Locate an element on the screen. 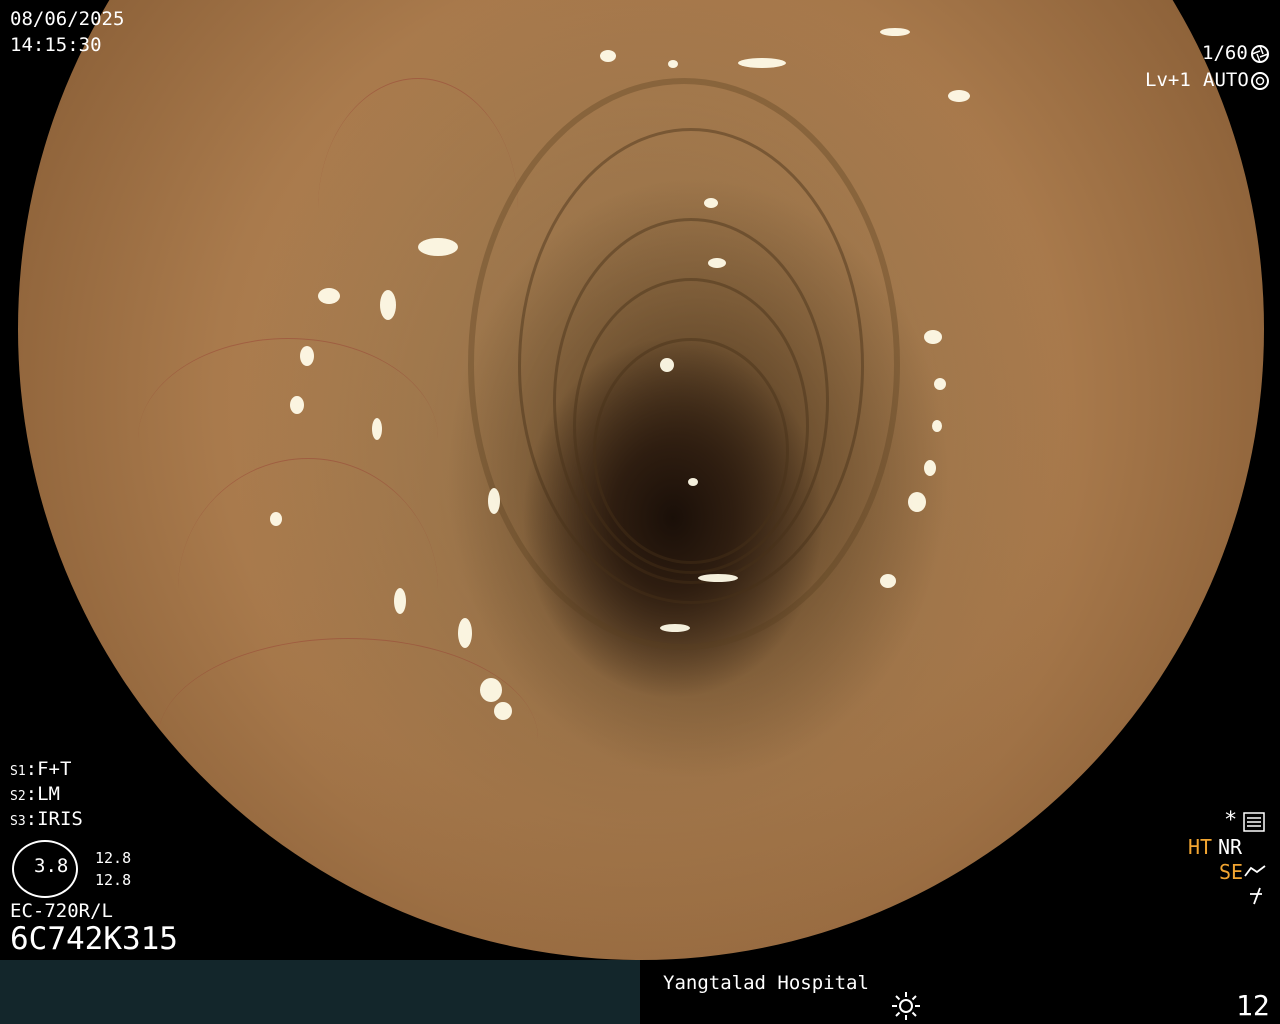 Image resolution: width=1280 pixels, height=1024 pixels. date-text: 08/06/2025 is located at coordinates (67, 19).